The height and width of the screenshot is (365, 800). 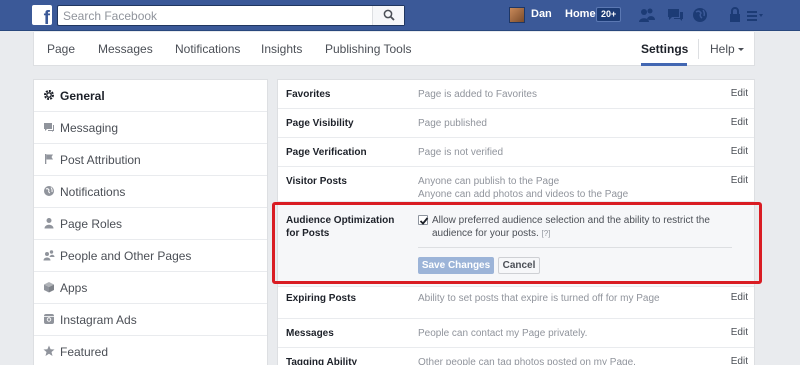 What do you see at coordinates (49, 159) in the screenshot?
I see `flag-icon` at bounding box center [49, 159].